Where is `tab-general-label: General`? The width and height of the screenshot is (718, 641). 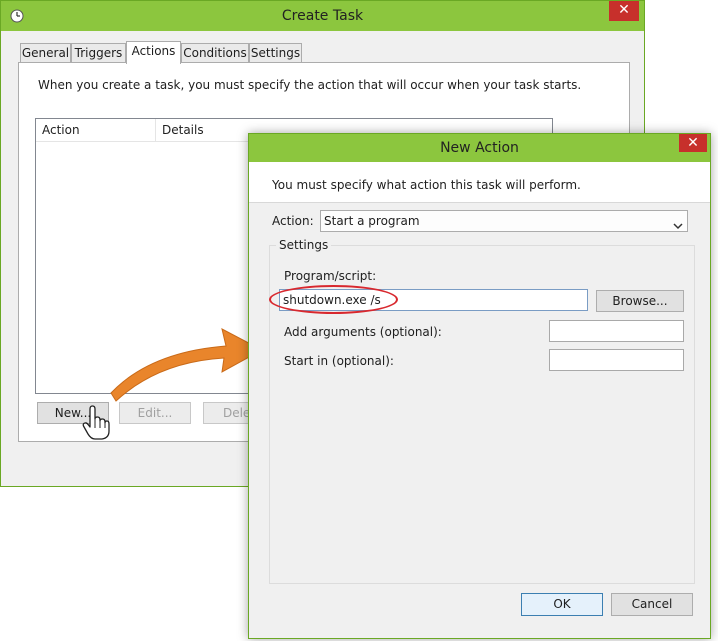
tab-general-label: General is located at coordinates (45, 53).